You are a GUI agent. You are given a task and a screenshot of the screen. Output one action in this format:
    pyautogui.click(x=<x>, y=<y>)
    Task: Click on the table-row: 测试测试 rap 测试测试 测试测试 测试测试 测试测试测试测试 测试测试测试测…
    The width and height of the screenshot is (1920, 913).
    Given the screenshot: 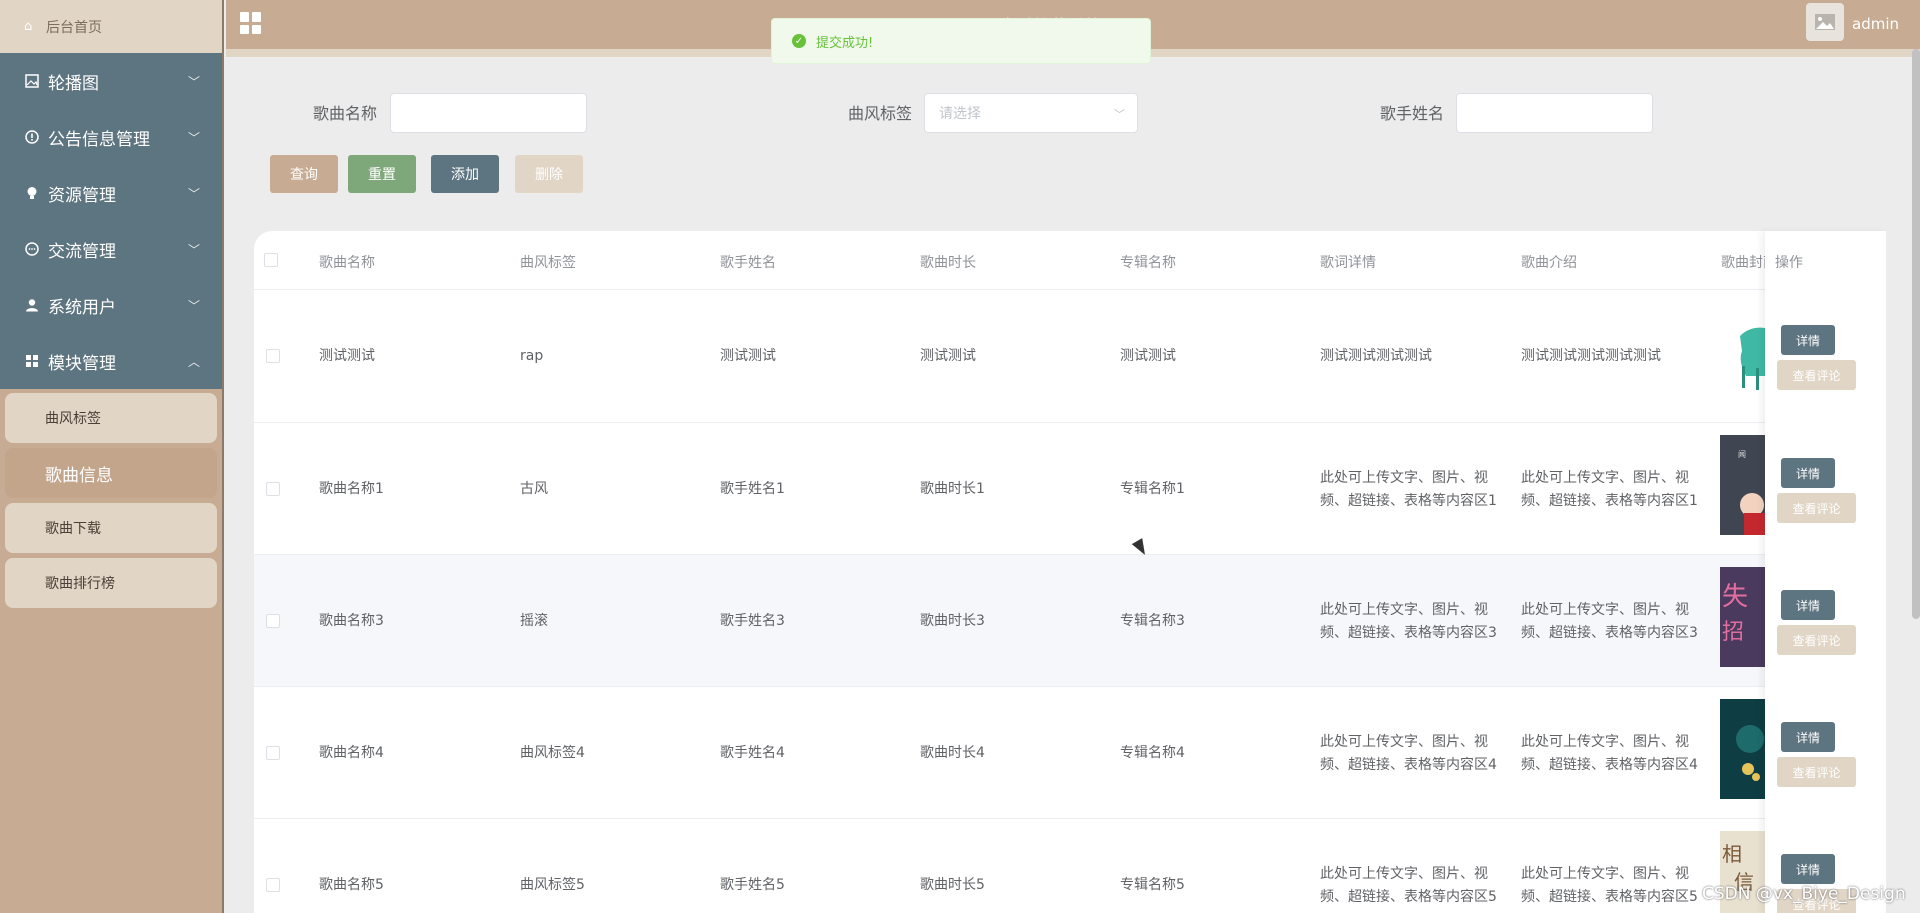 What is the action you would take?
    pyautogui.click(x=1070, y=356)
    